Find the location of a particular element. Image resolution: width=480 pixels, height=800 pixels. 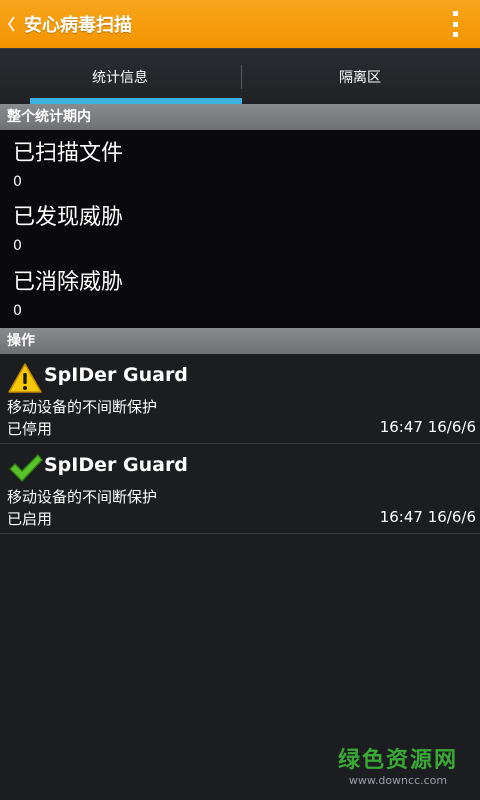

tab-statistics: 统计信息 is located at coordinates (120, 76).